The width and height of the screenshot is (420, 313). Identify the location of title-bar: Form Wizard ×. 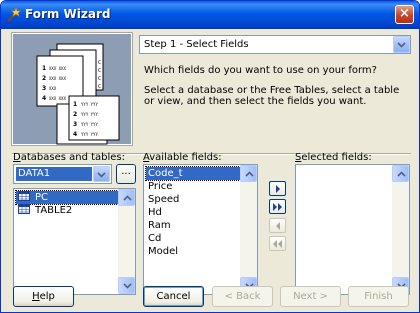
(210, 15).